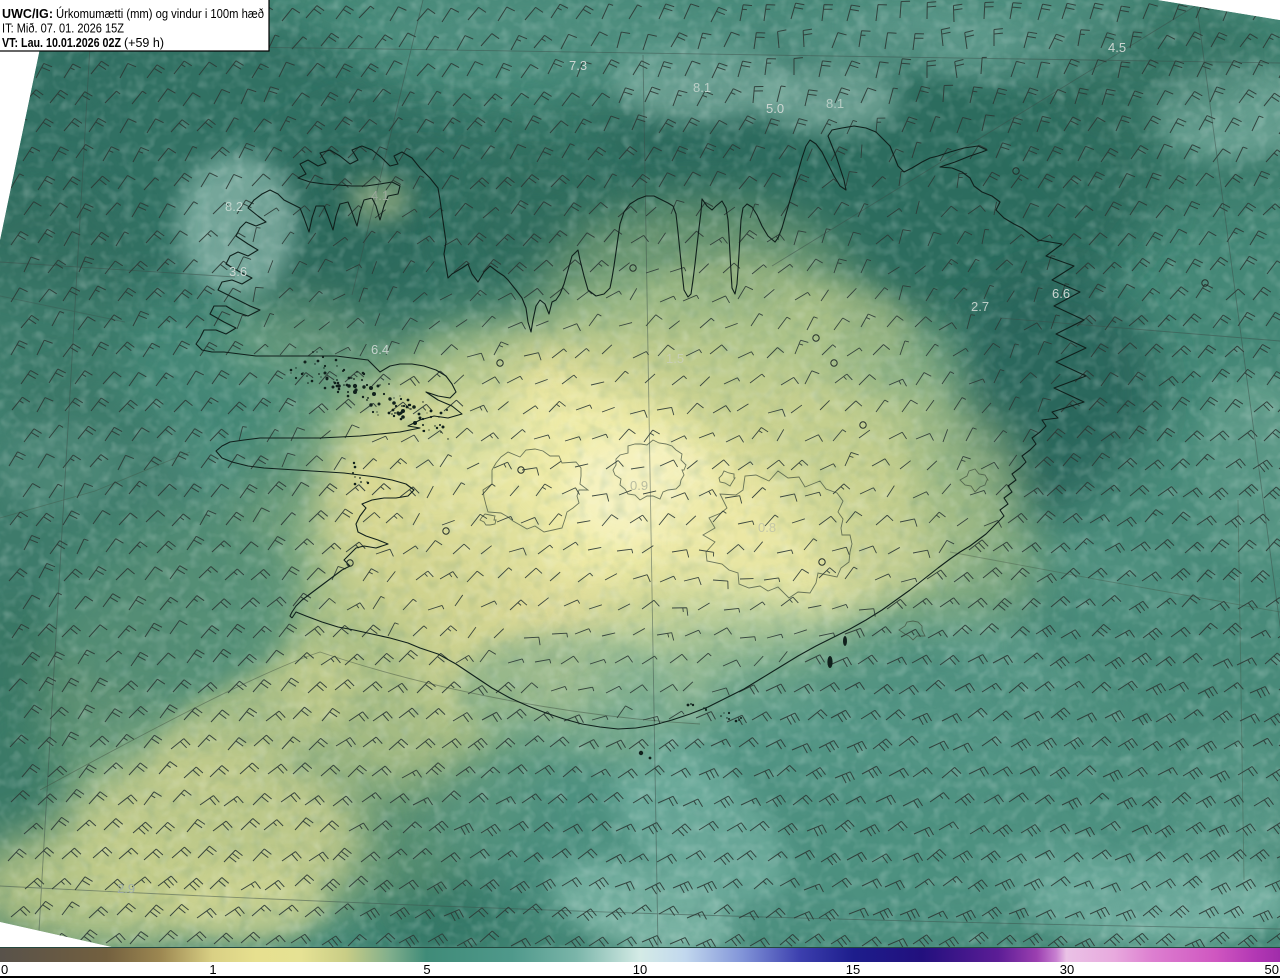 Image resolution: width=1280 pixels, height=978 pixels. I want to click on svg-text: VT: Lau. 10.01.2026 02Z, so click(61, 43).